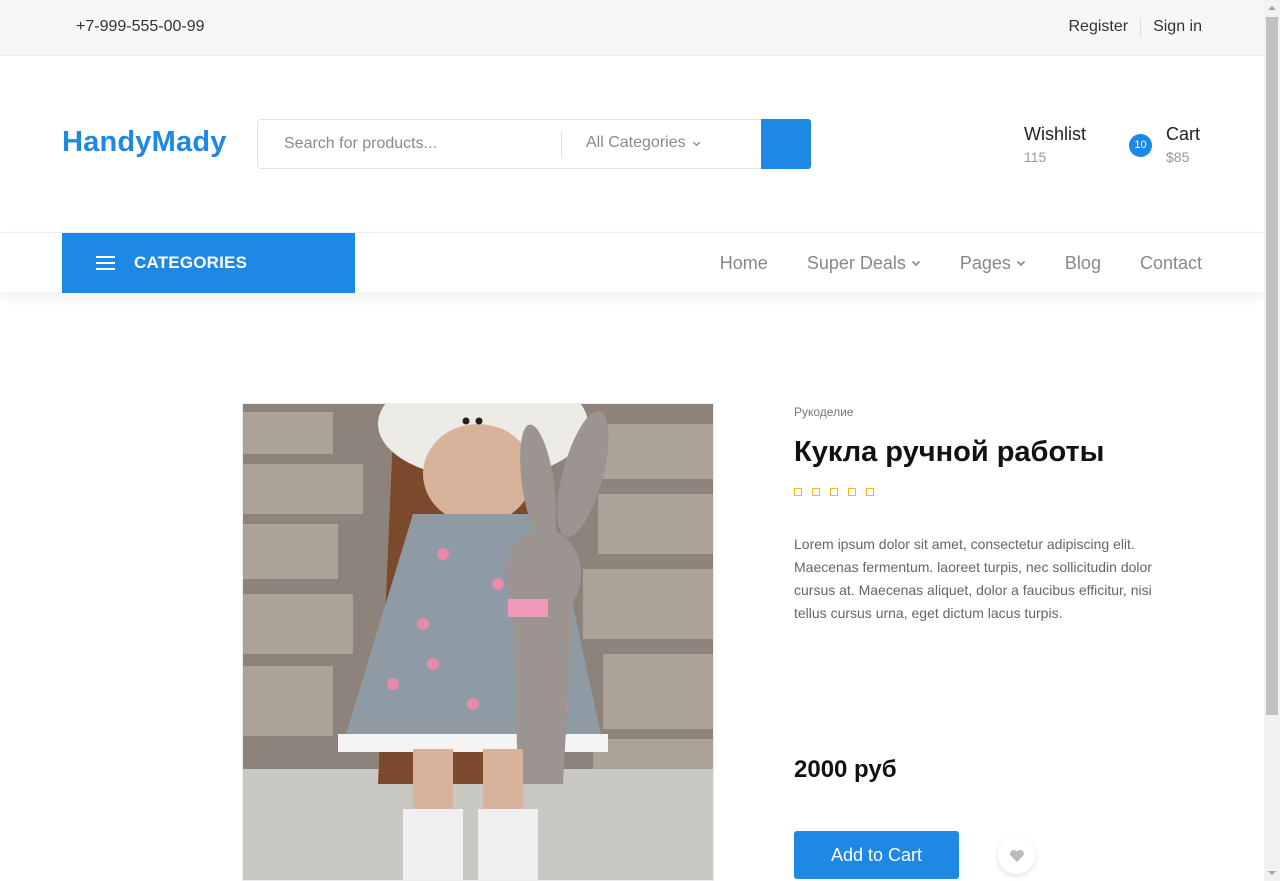 This screenshot has width=1280, height=881. Describe the element at coordinates (876, 855) in the screenshot. I see `add-to-cart-button: Add to Cart` at that location.